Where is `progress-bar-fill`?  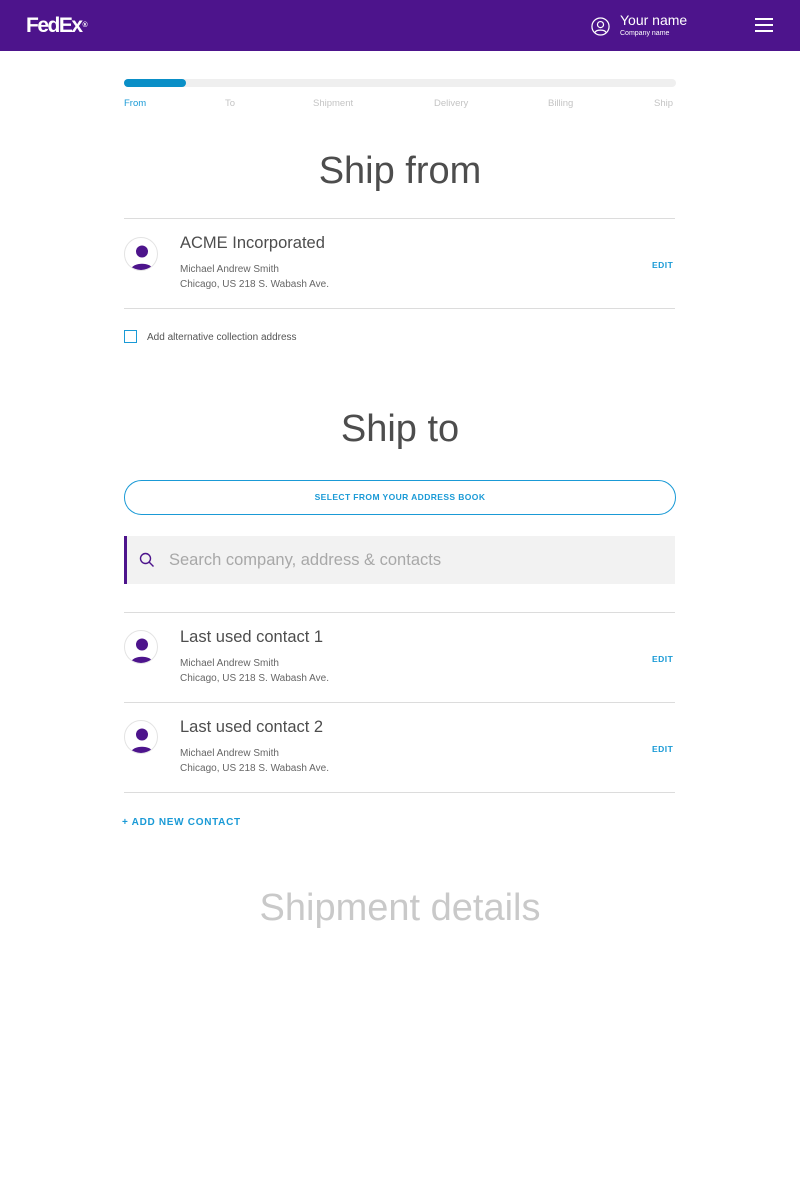 progress-bar-fill is located at coordinates (155, 83).